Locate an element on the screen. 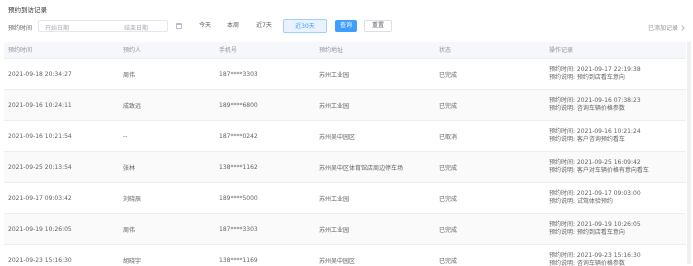 This screenshot has width=693, height=266. cell-name: 张林 is located at coordinates (129, 168).